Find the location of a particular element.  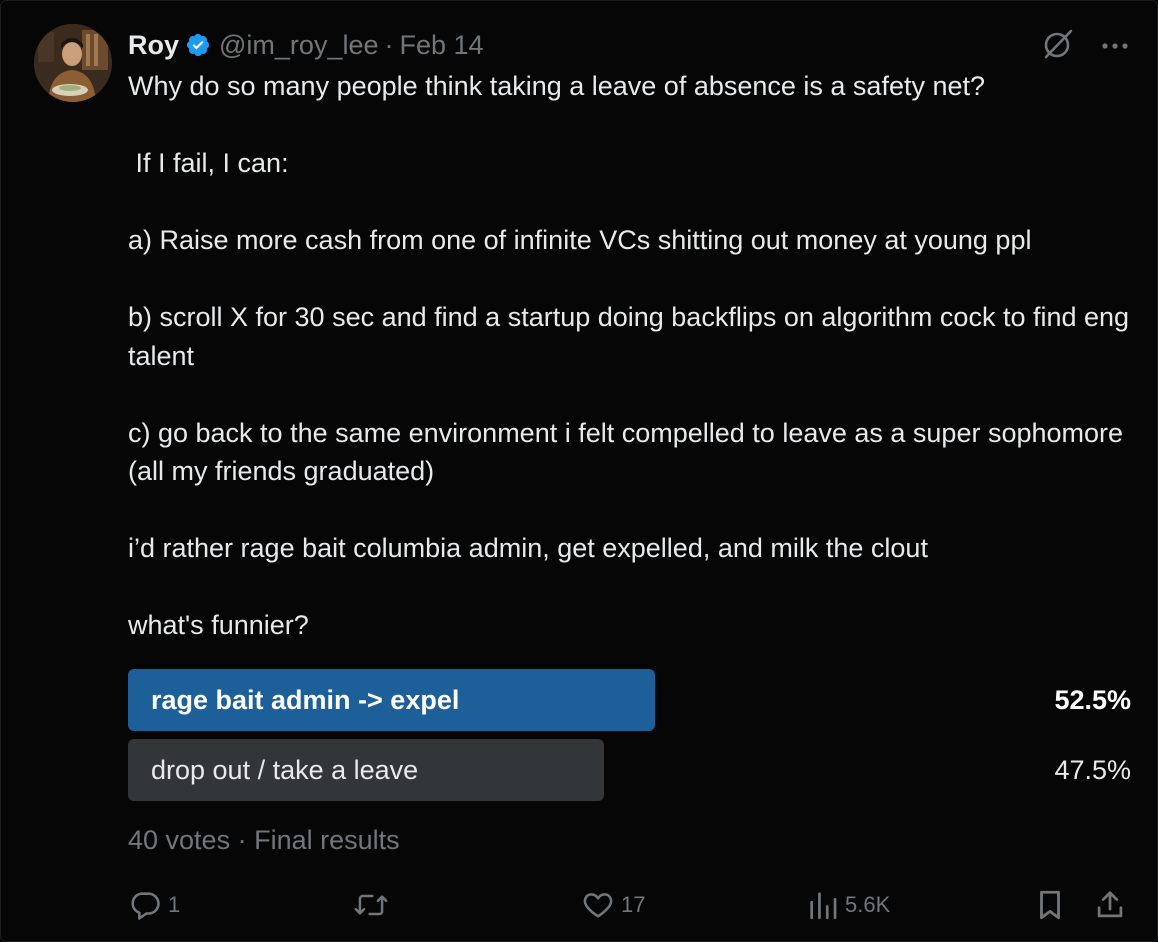

tweet-date: Feb 14 is located at coordinates (441, 45).